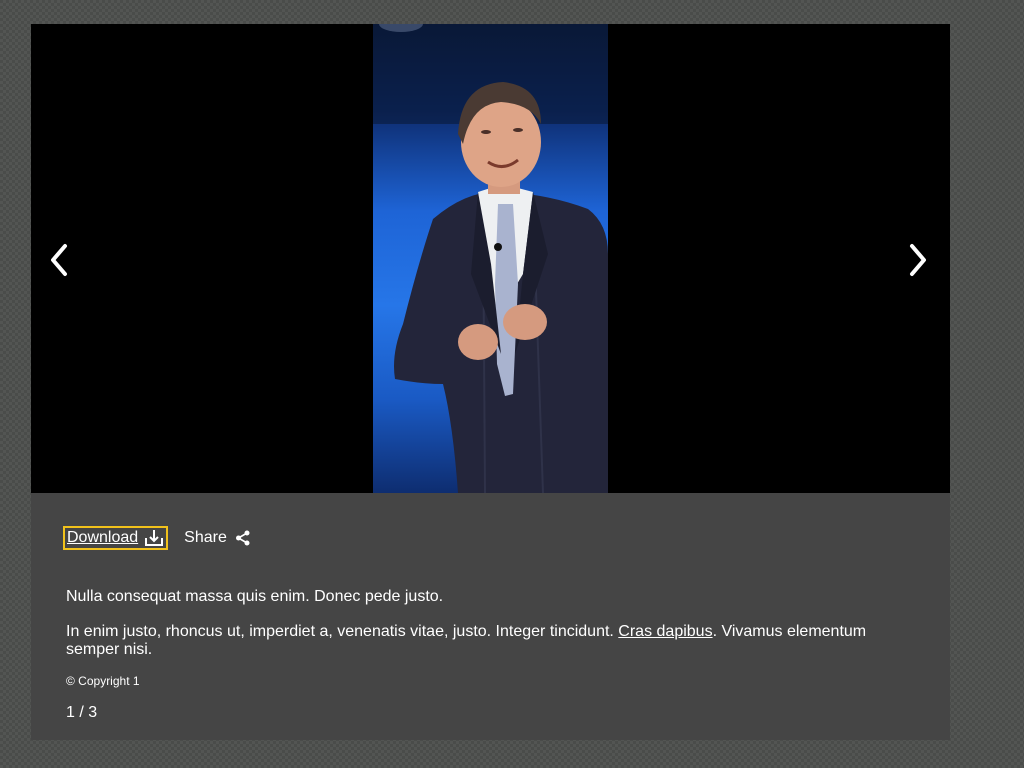 This screenshot has height=768, width=1024. What do you see at coordinates (665, 631) in the screenshot?
I see `cras-dapibus-link: Cras dapibus` at bounding box center [665, 631].